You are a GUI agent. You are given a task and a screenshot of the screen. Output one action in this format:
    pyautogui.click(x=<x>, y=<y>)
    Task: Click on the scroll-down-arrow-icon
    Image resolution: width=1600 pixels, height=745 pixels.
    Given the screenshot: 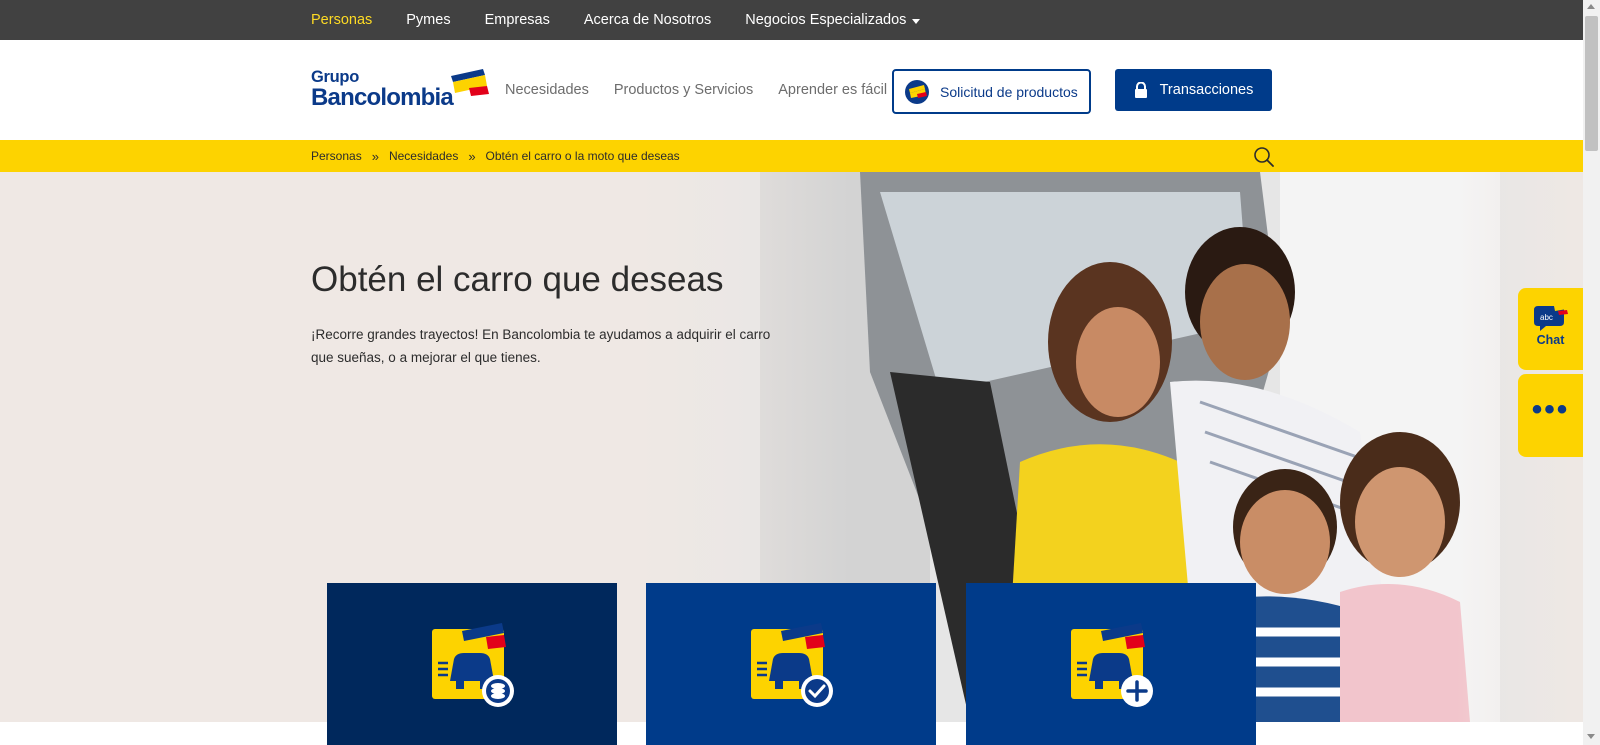 What is the action you would take?
    pyautogui.click(x=1591, y=736)
    